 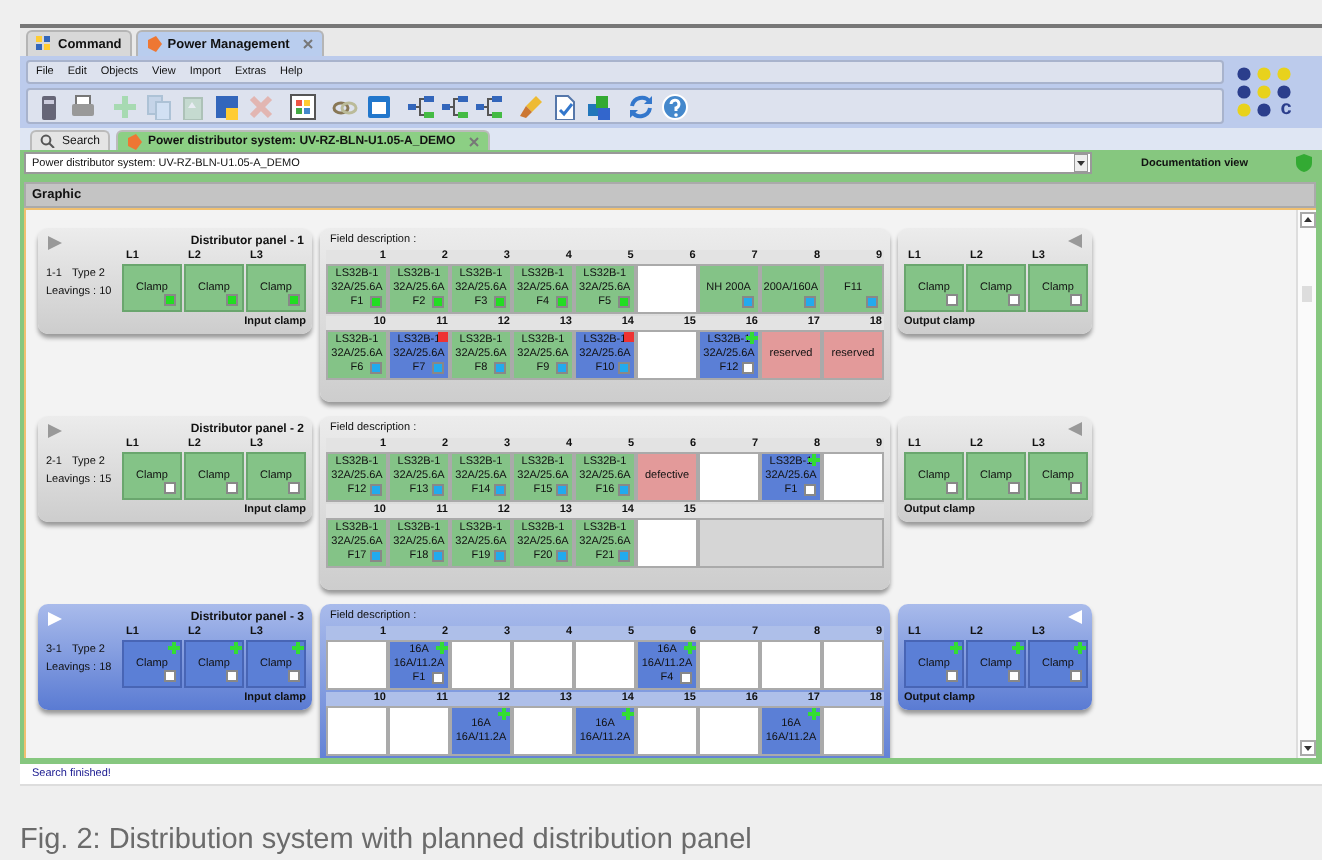 What do you see at coordinates (1307, 748) in the screenshot?
I see `scroll-down-icon` at bounding box center [1307, 748].